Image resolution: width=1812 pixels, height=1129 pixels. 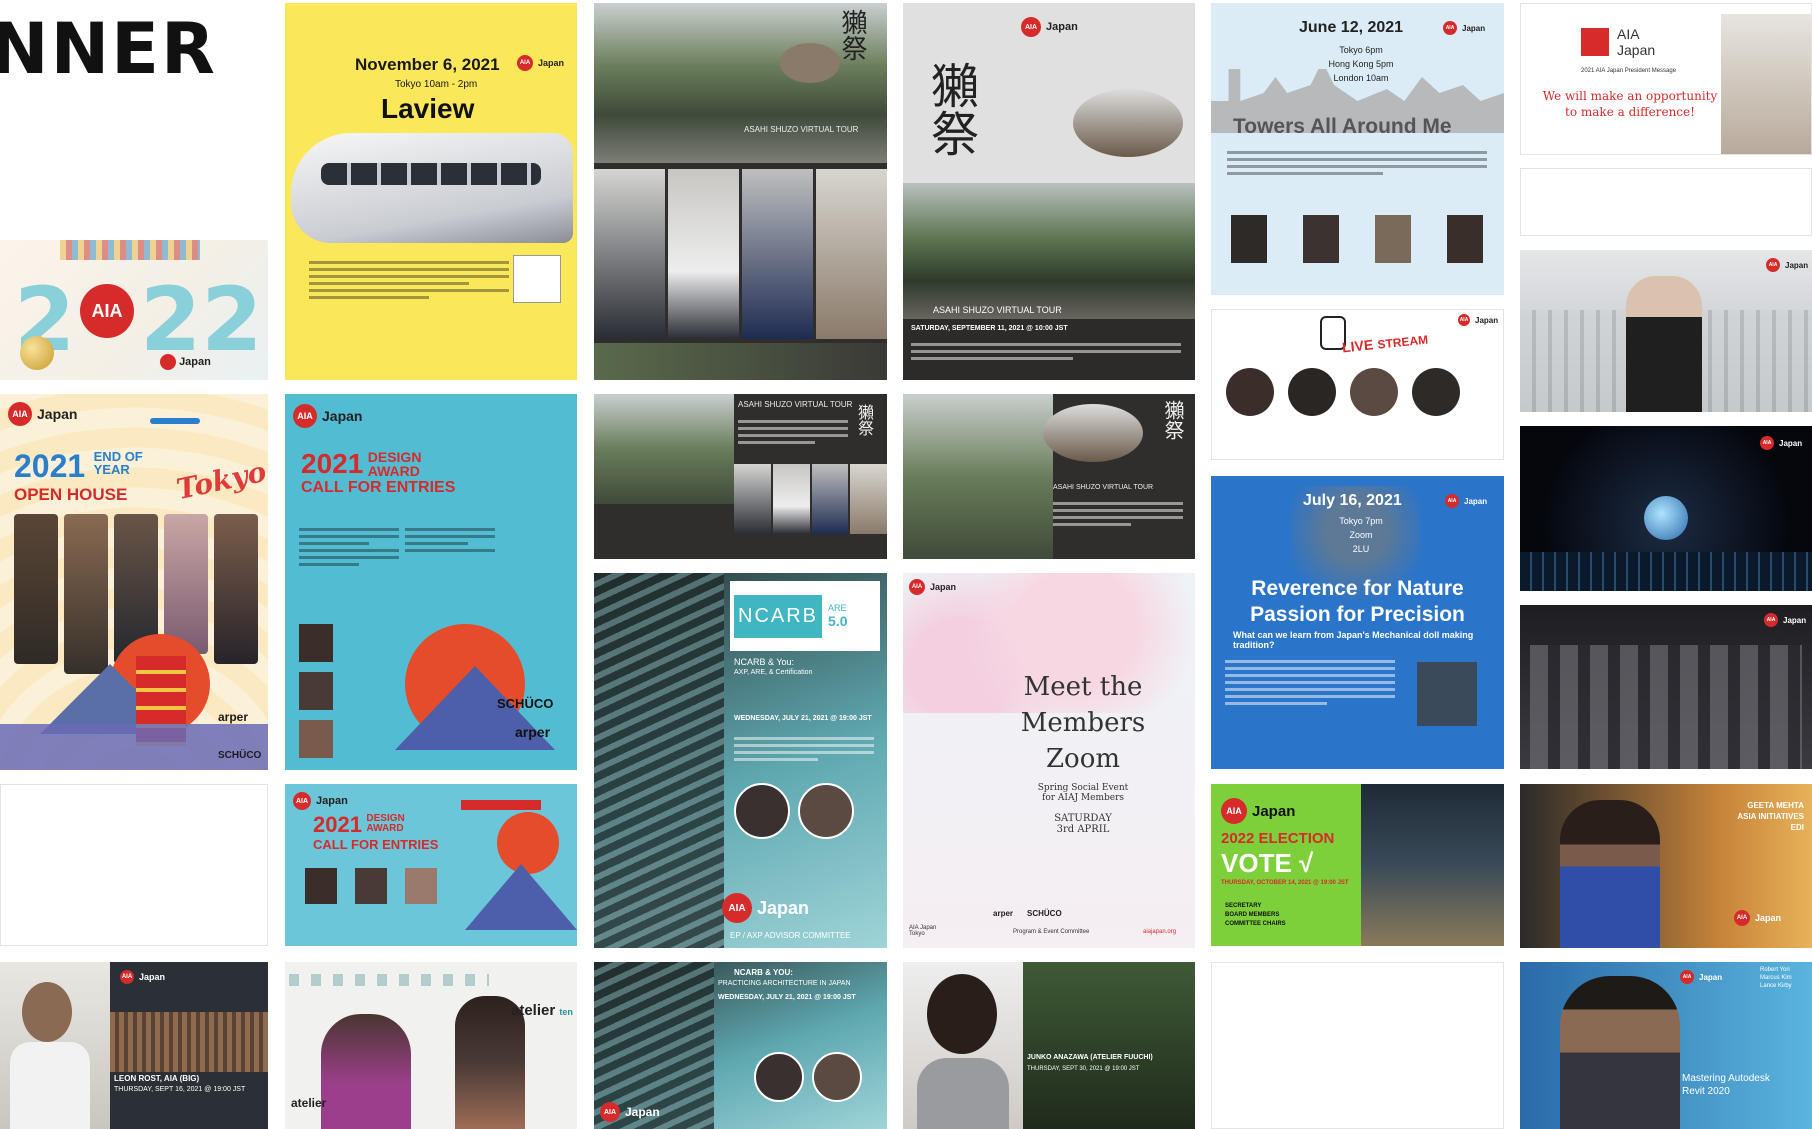 I want to click on tile-2022-new-year: 2 AIA 22 Japan, so click(x=134, y=310).